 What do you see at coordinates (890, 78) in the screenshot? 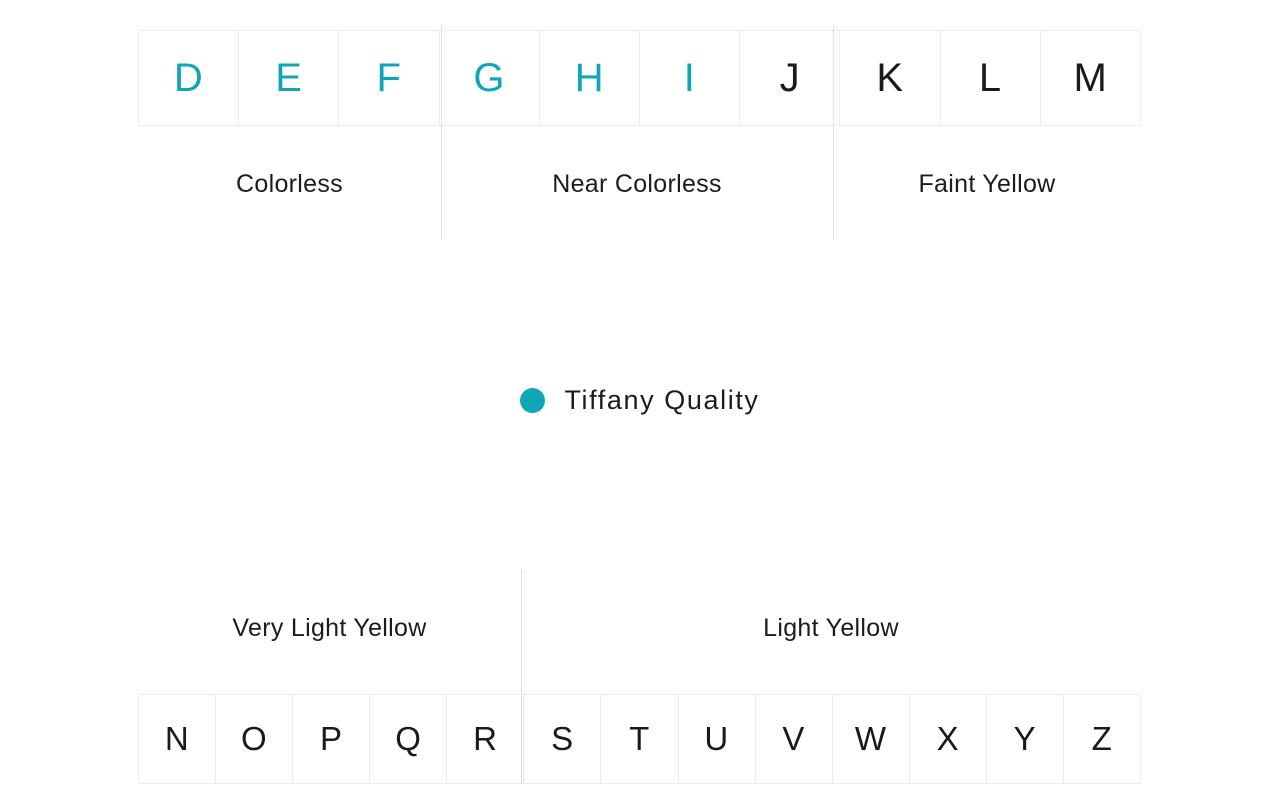
I see `grade-cell-k: K` at bounding box center [890, 78].